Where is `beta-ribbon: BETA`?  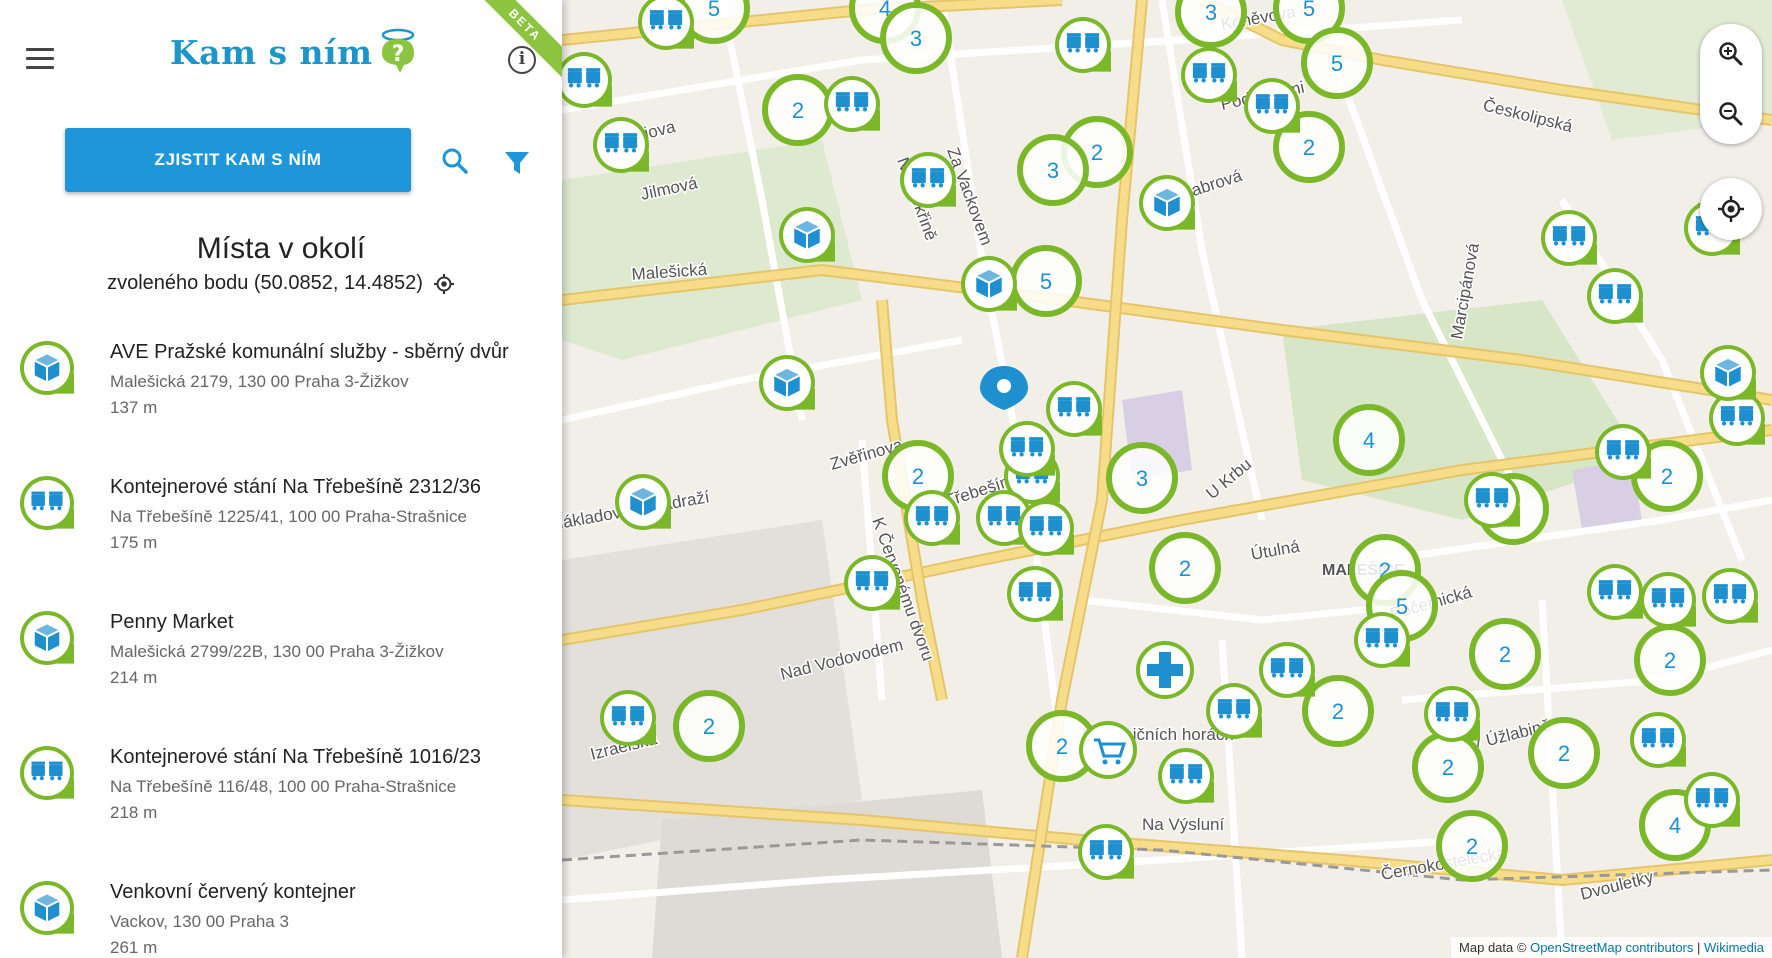
beta-ribbon: BETA is located at coordinates (513, 43).